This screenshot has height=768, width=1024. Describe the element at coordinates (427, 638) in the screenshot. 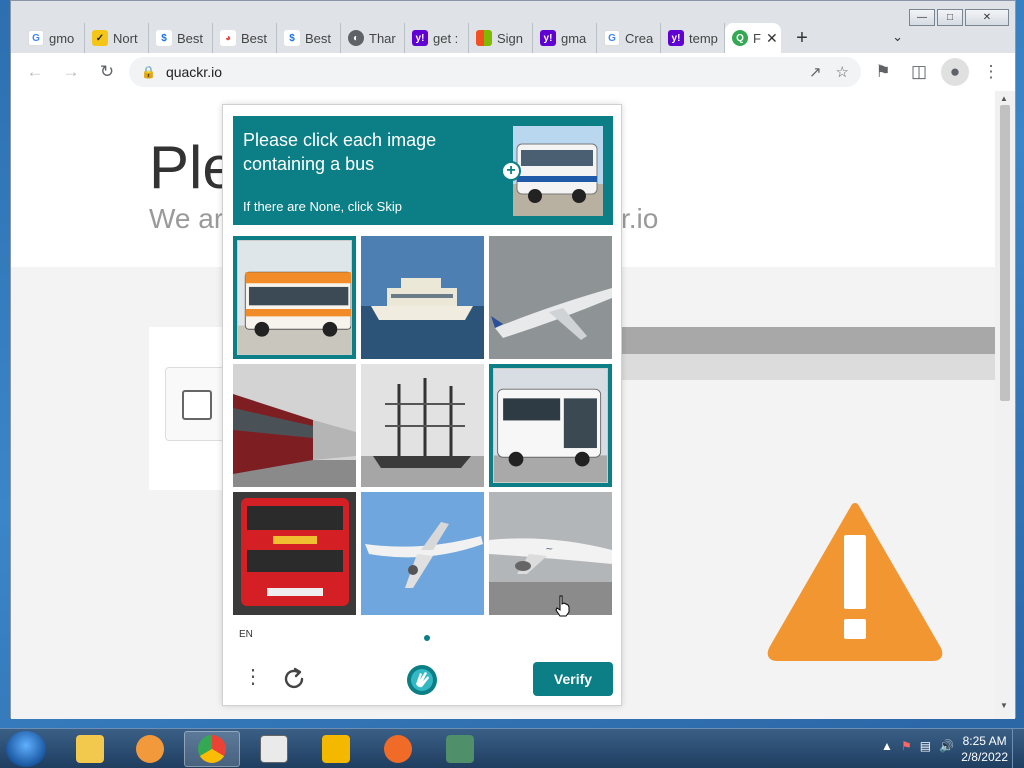

I see `pager-dot` at that location.